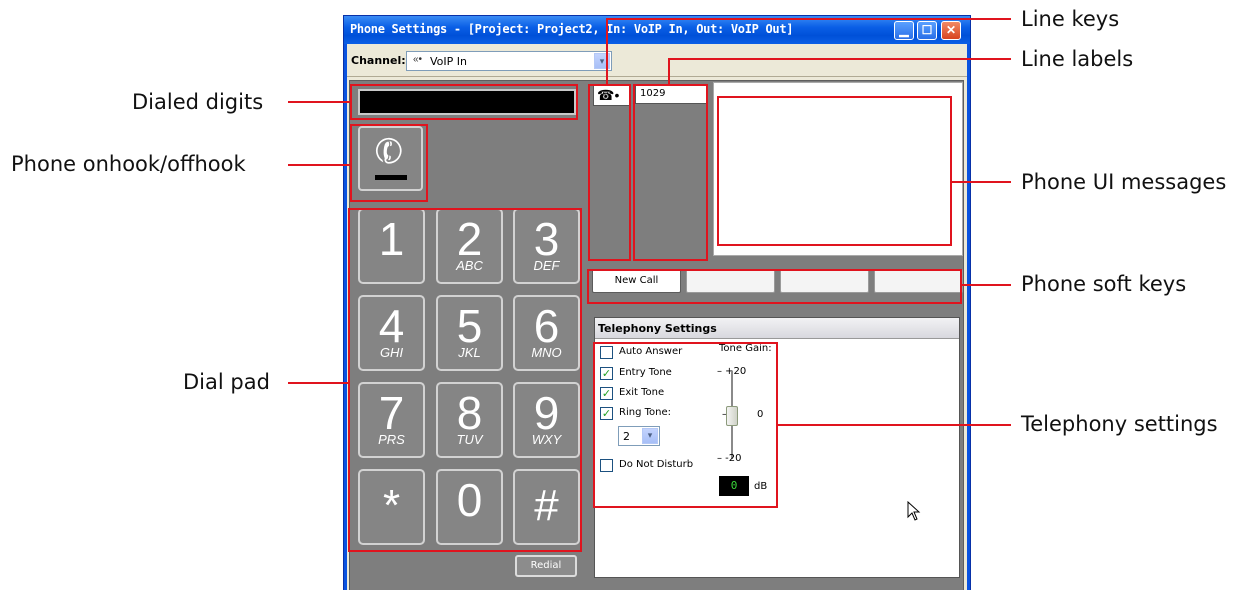 The height and width of the screenshot is (590, 1251). Describe the element at coordinates (469, 265) in the screenshot. I see `key-letters: ABC` at that location.